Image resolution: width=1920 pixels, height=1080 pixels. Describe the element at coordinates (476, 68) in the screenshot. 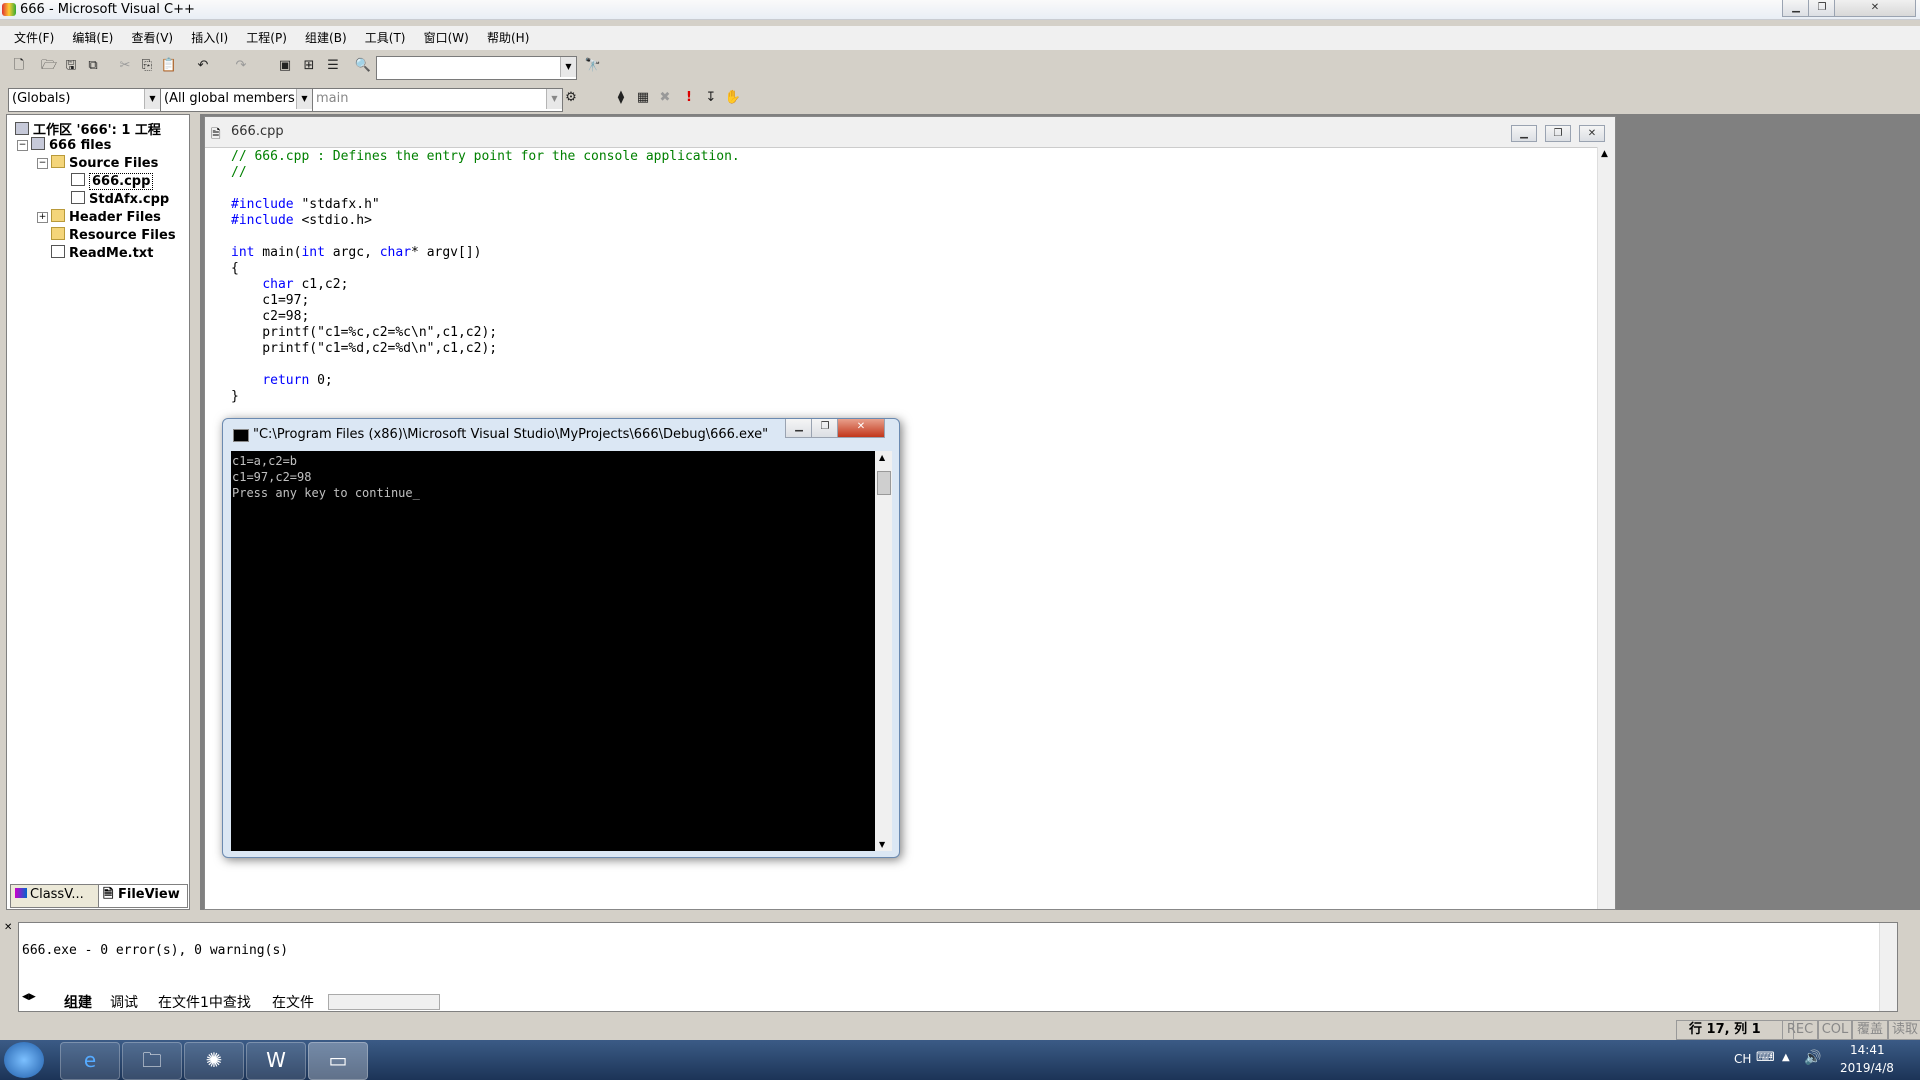

I see `find-combo: ▼` at that location.